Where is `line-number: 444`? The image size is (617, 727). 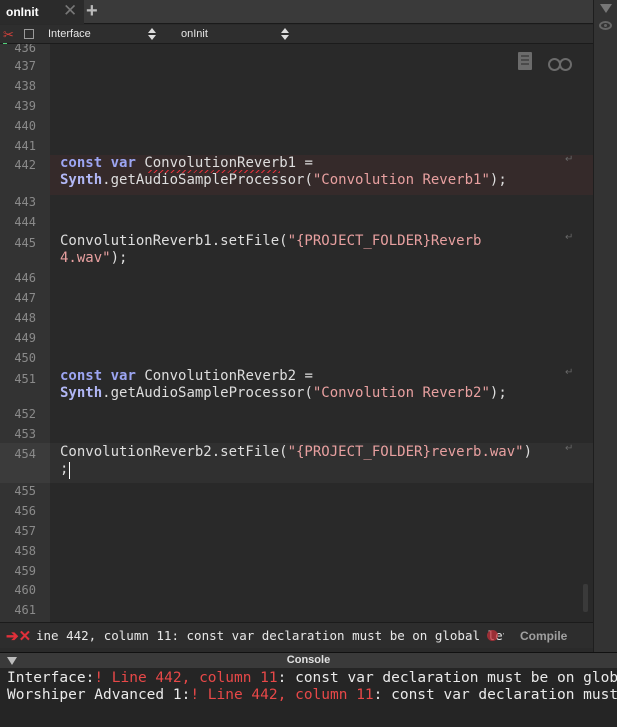
line-number: 444 is located at coordinates (25, 222).